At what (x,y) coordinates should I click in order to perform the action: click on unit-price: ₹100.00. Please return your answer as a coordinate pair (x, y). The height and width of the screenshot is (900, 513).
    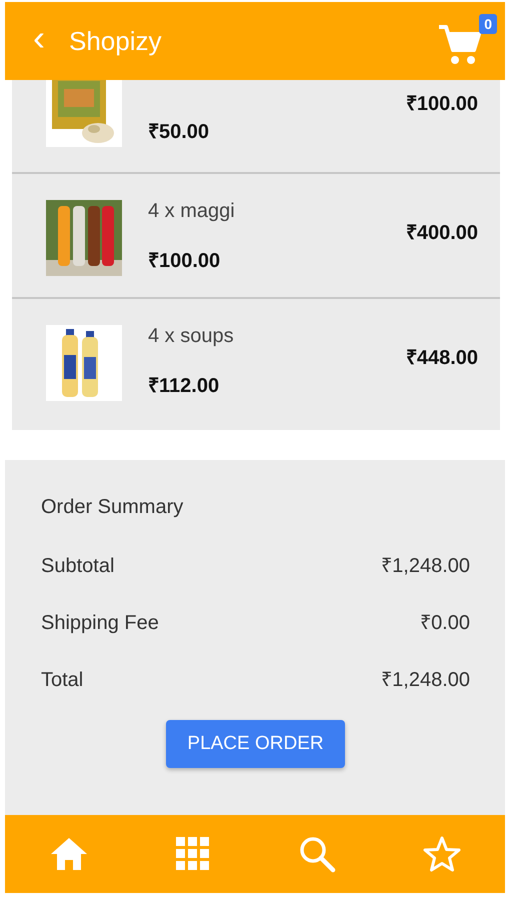
    Looking at the image, I should click on (185, 261).